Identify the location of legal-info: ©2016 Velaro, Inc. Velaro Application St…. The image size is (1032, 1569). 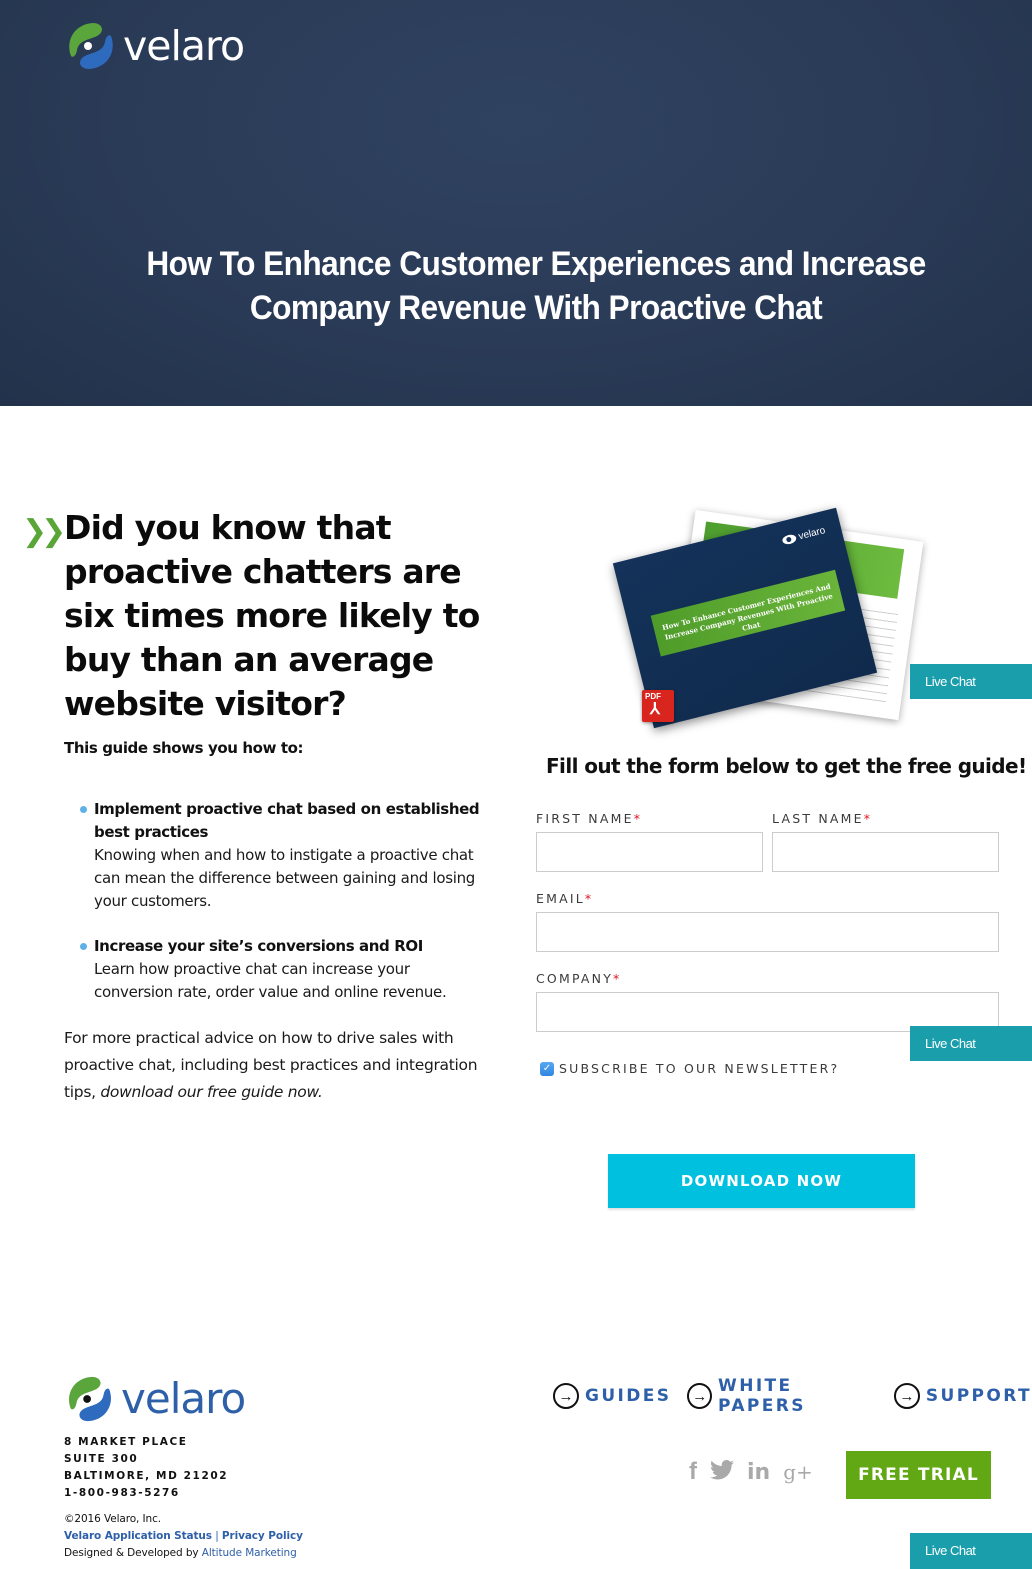
(183, 1536).